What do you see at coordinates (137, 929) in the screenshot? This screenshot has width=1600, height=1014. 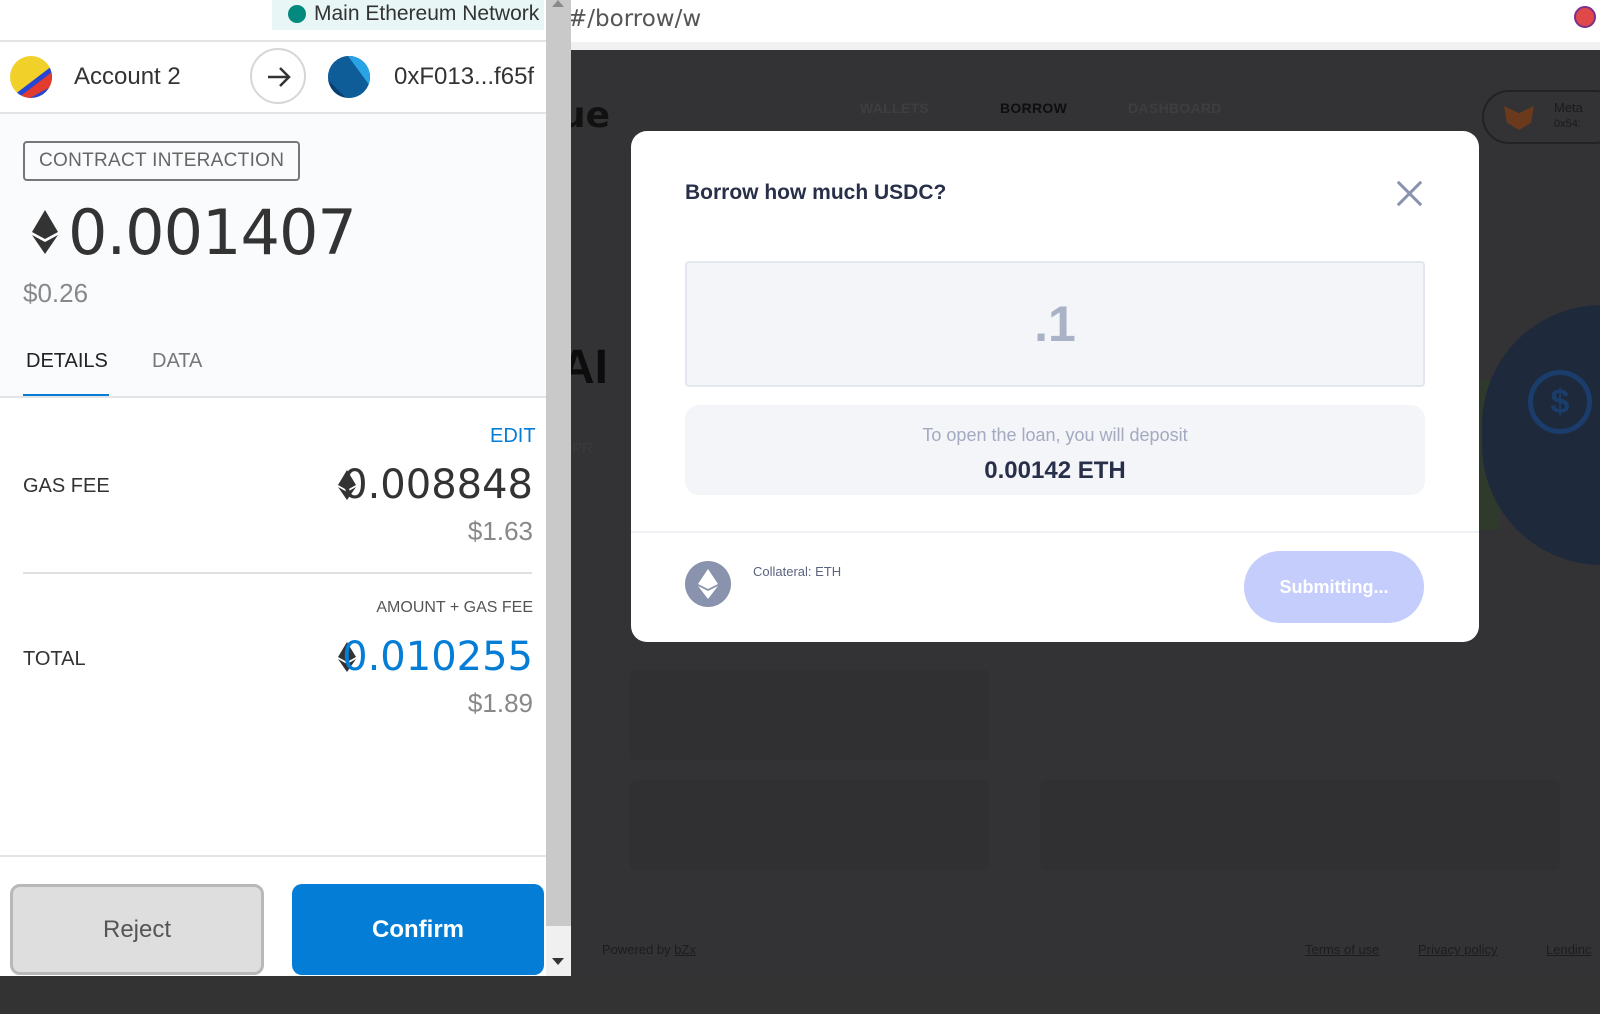 I see `reject-button: Reject` at bounding box center [137, 929].